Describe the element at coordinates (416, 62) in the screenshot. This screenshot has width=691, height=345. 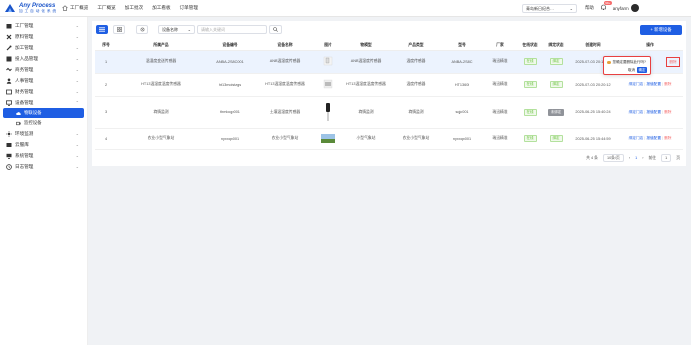
I see `cell-ptype: 温度传感器` at that location.